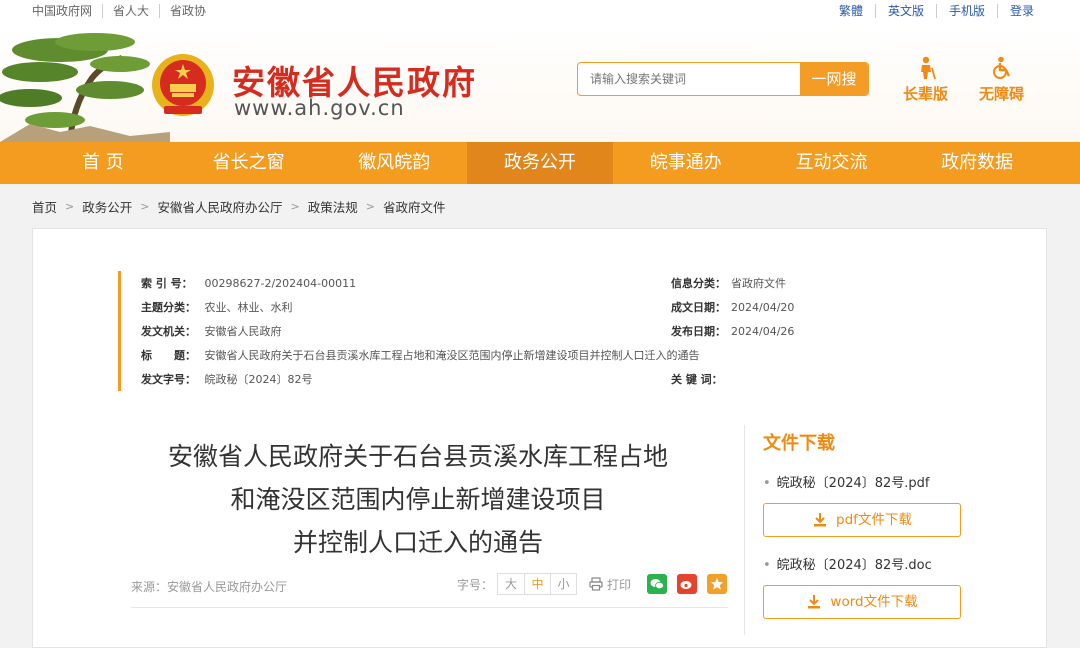 This screenshot has height=648, width=1080. I want to click on font-size-large-button: 大, so click(511, 584).